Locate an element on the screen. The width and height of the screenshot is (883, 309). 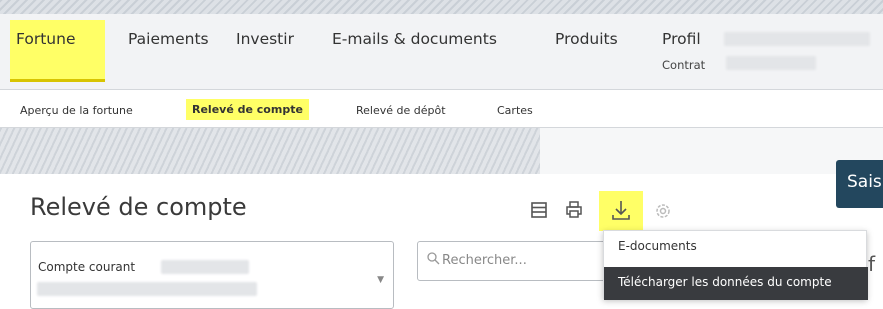
download-icon is located at coordinates (621, 210).